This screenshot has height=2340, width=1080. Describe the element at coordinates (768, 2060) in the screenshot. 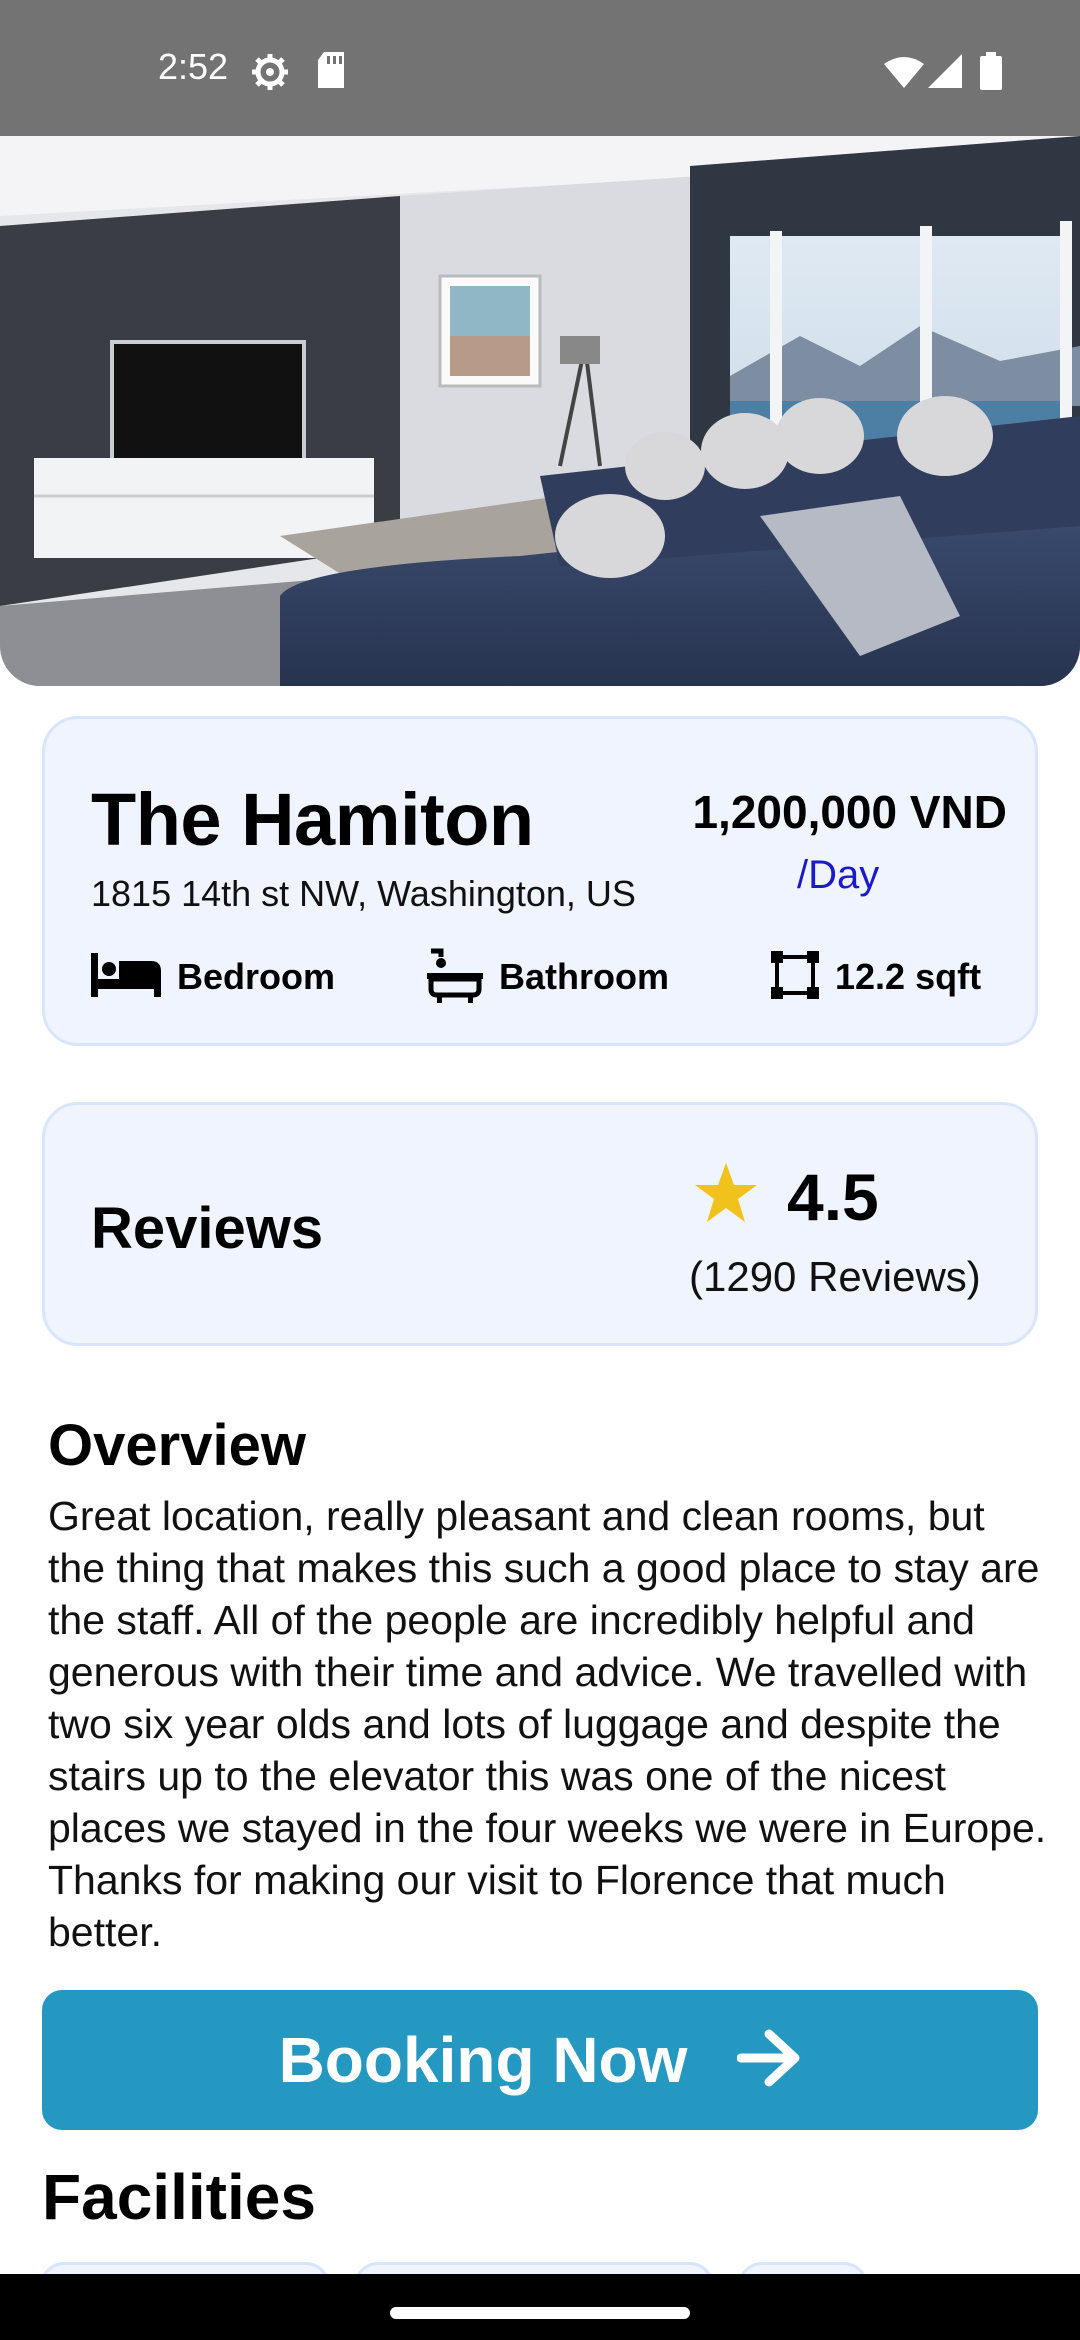

I see `arrow-right-icon` at that location.